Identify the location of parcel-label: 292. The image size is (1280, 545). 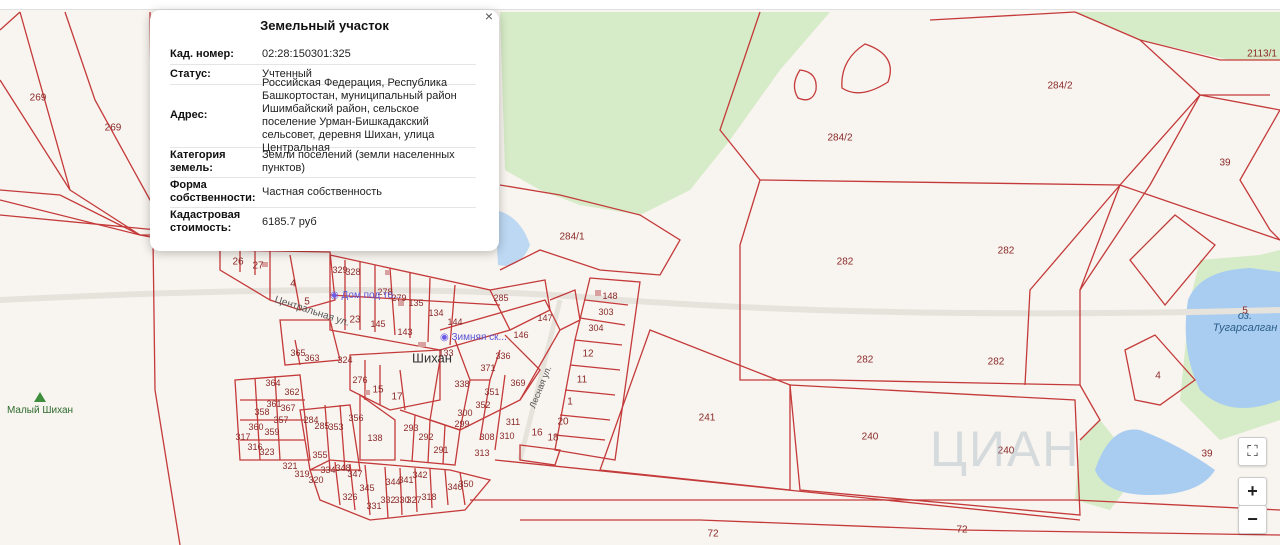
(425, 437).